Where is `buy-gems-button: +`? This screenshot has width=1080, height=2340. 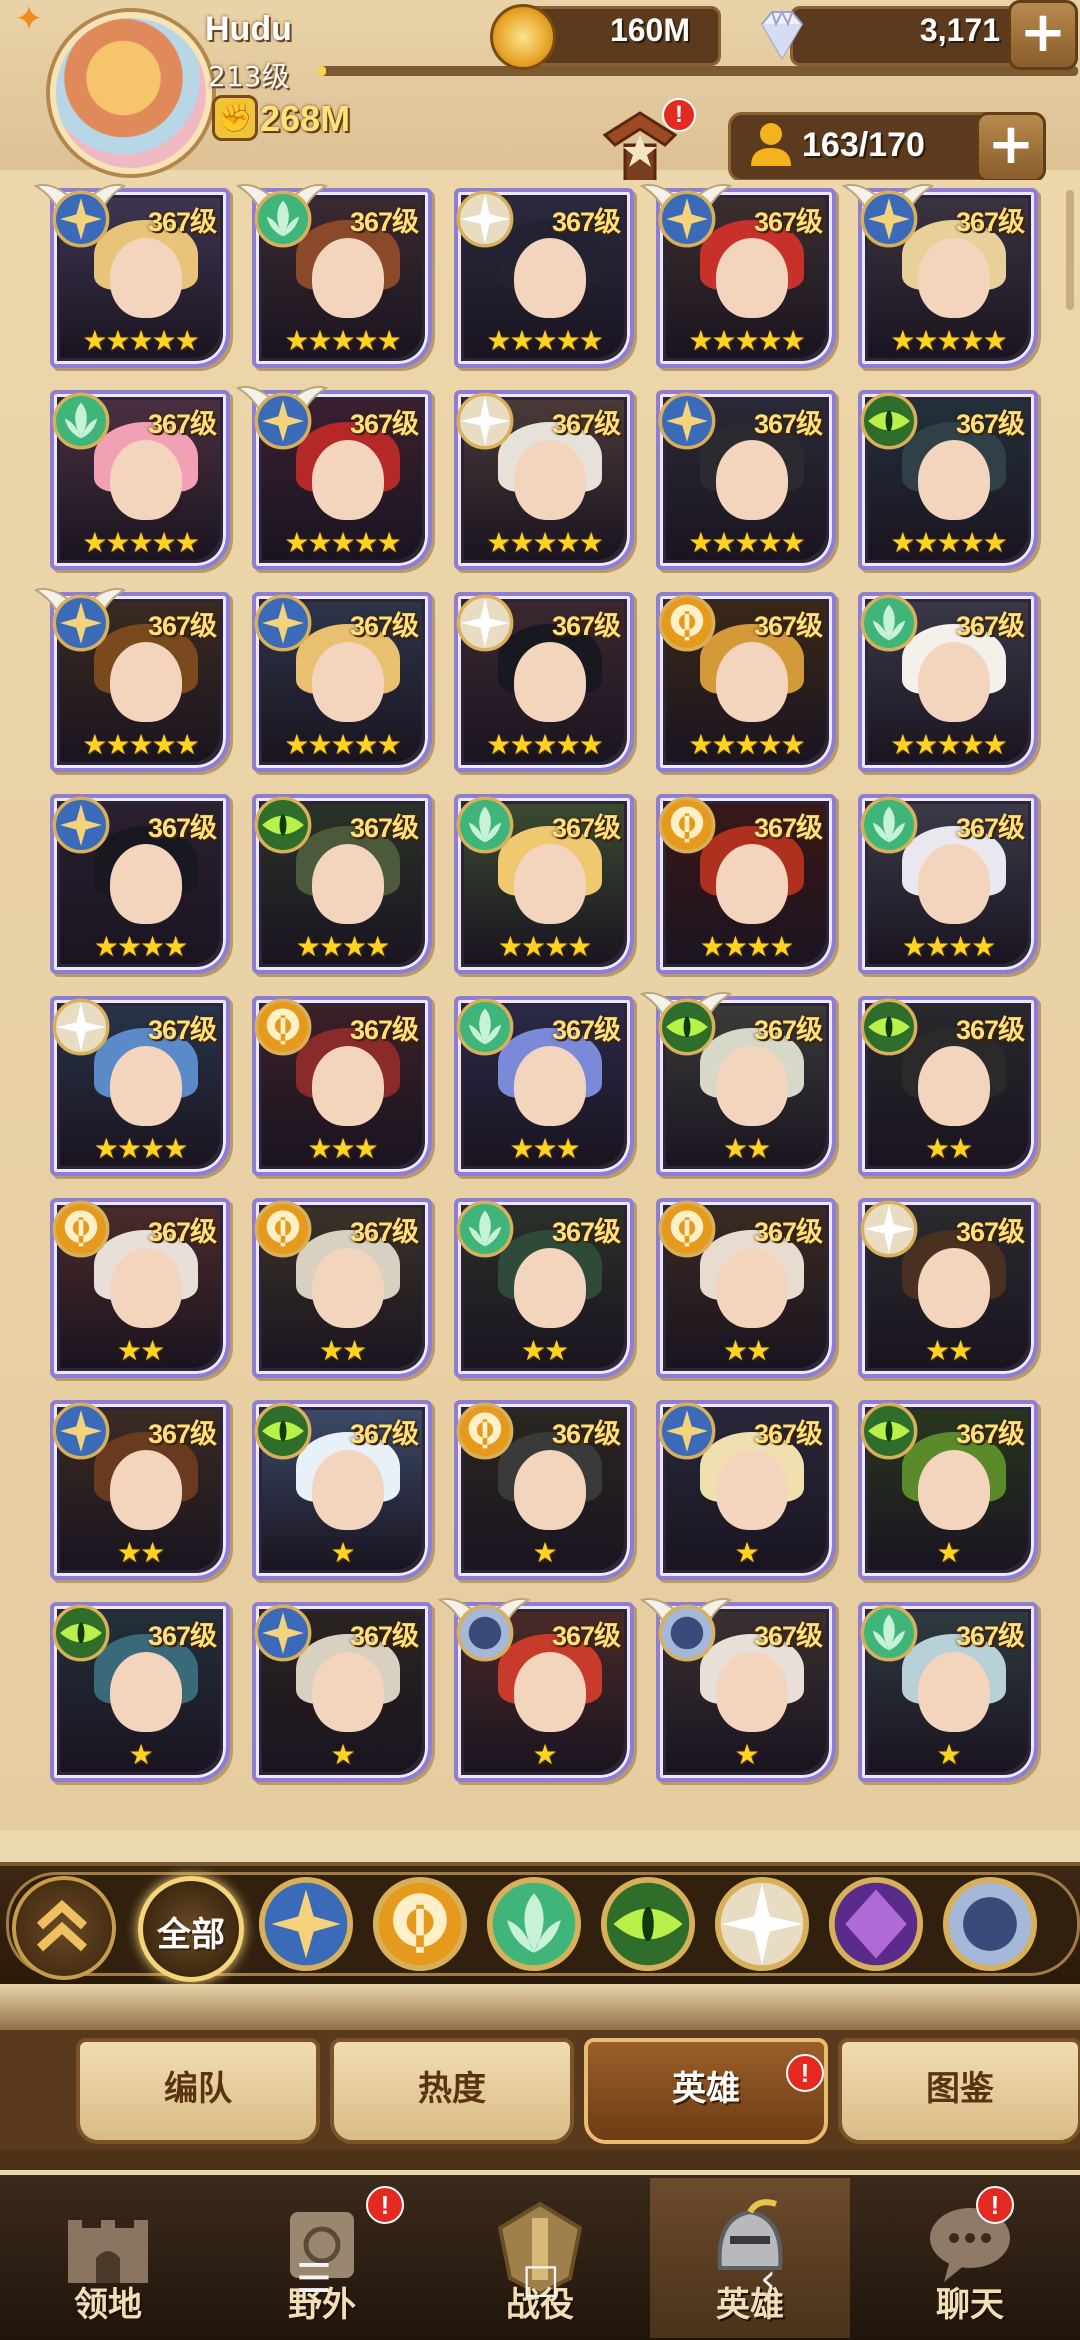
buy-gems-button: + is located at coordinates (1043, 35).